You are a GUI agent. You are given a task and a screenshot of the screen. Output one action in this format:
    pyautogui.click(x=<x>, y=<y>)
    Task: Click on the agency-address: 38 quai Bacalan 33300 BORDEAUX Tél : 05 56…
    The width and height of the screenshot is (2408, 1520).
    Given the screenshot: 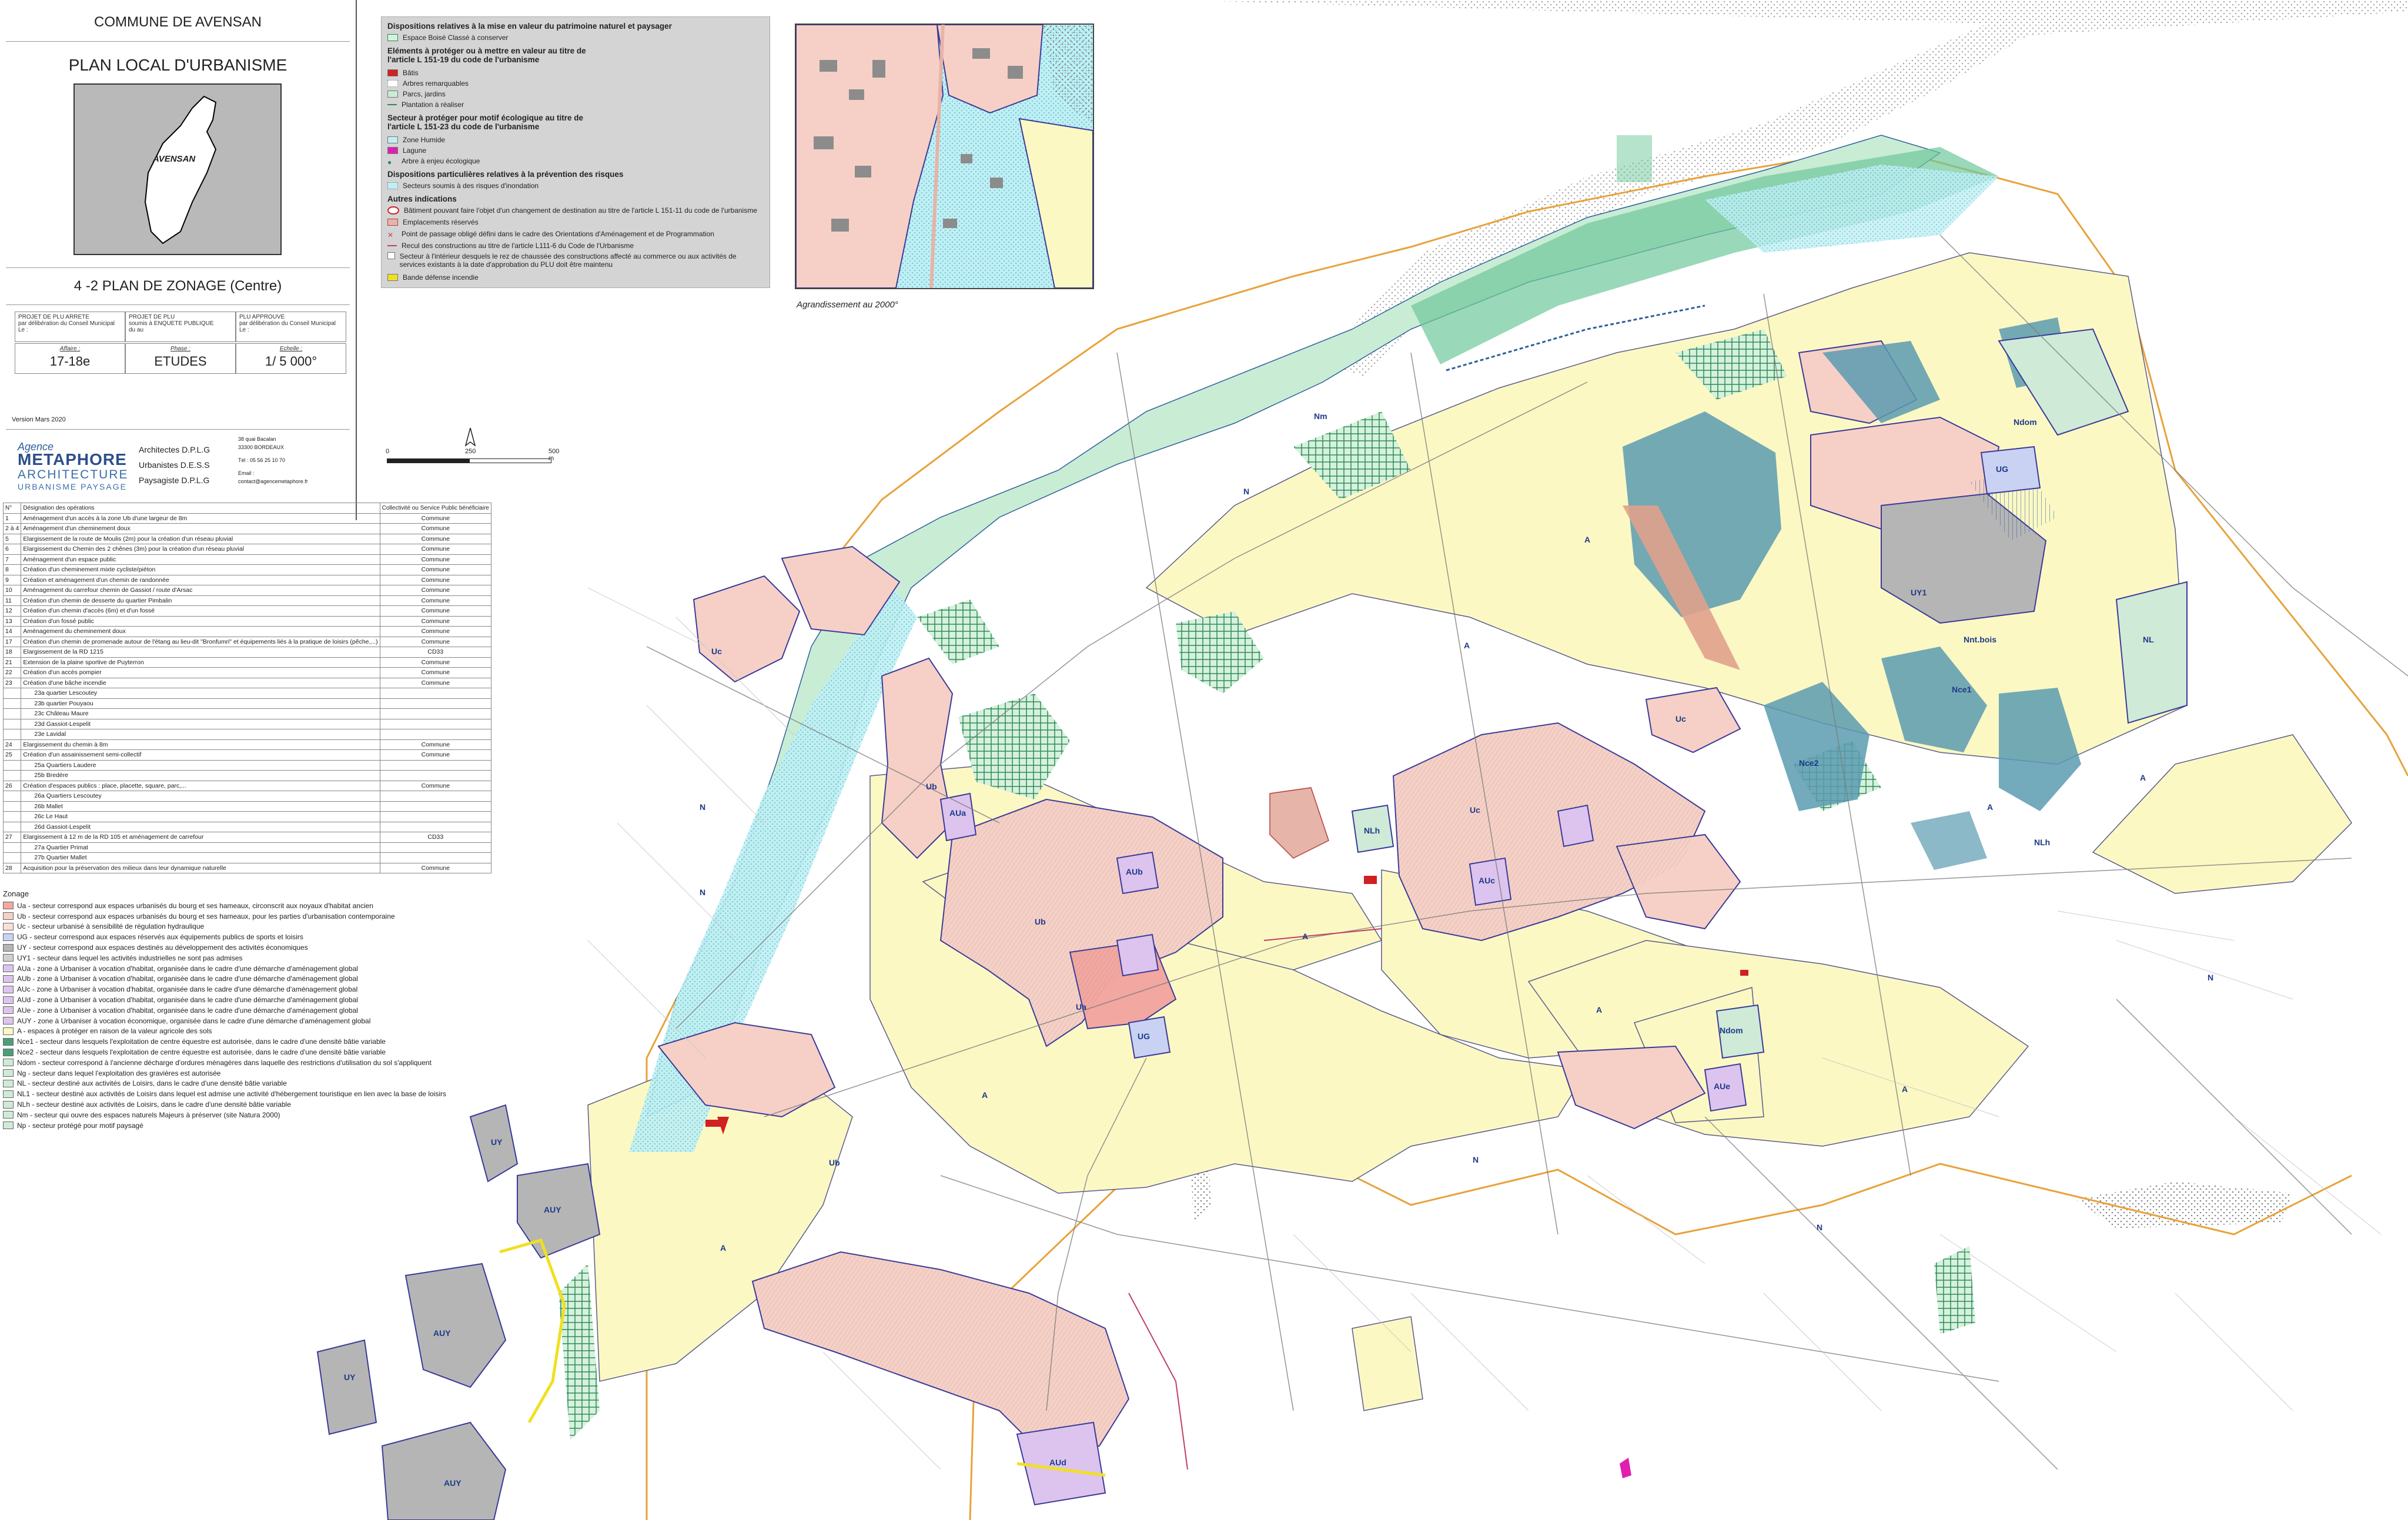 What is the action you would take?
    pyautogui.click(x=273, y=460)
    